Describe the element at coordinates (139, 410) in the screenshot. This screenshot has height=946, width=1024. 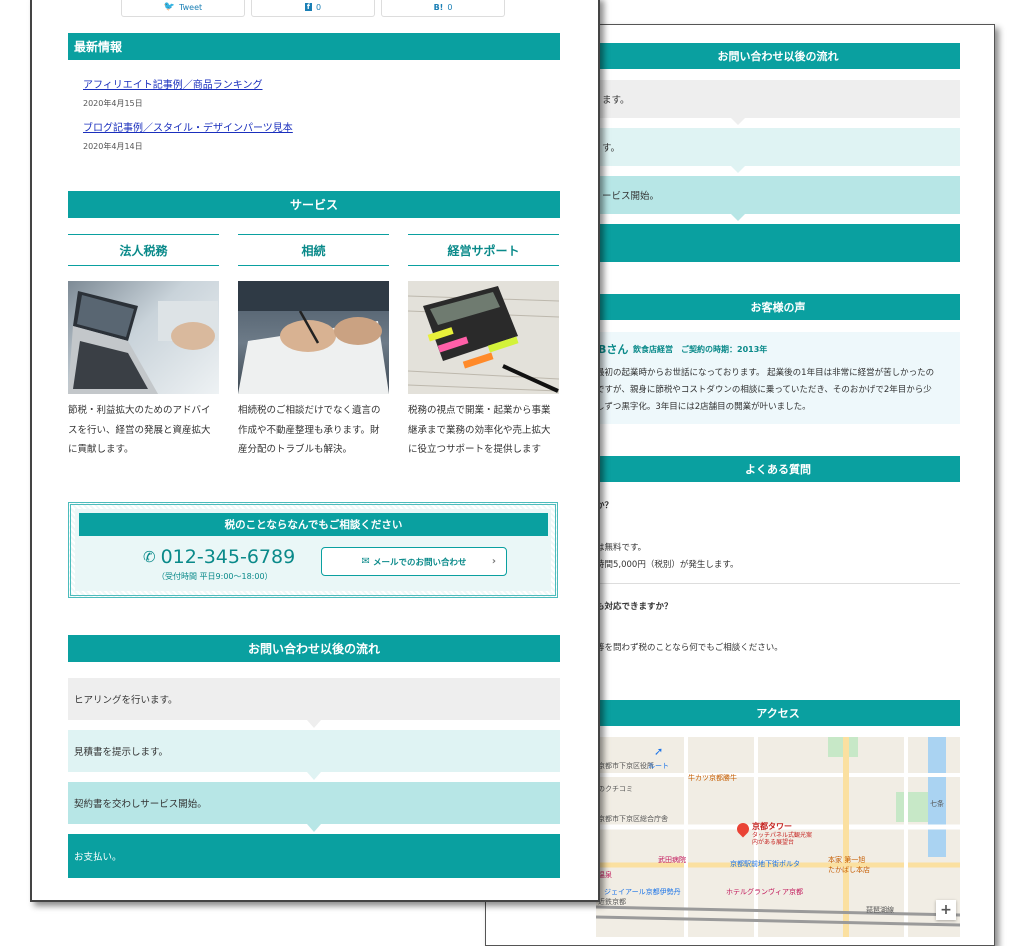
I see `service-desc-line: 節税・利益拡大のためのアドバイ` at that location.